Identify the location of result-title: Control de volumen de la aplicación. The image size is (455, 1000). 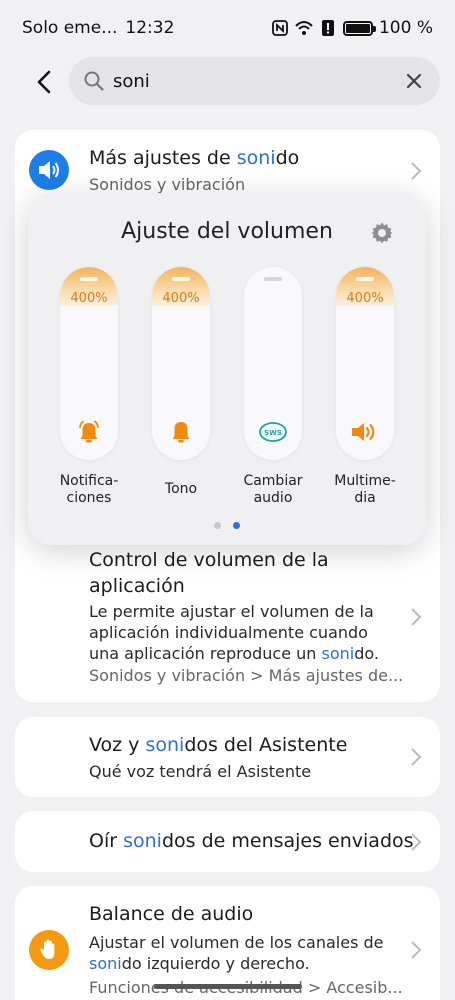
(209, 573).